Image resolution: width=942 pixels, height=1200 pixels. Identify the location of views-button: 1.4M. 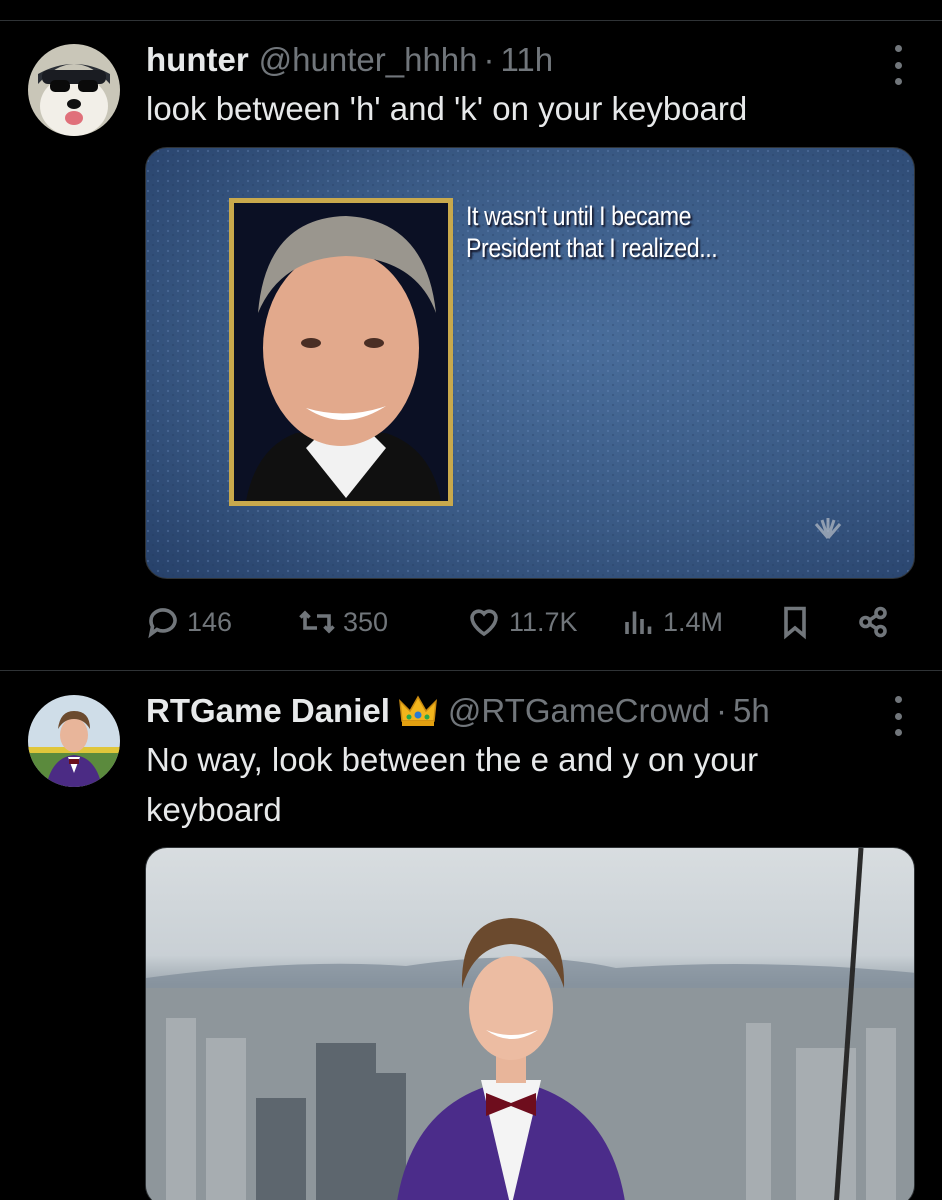
(672, 622).